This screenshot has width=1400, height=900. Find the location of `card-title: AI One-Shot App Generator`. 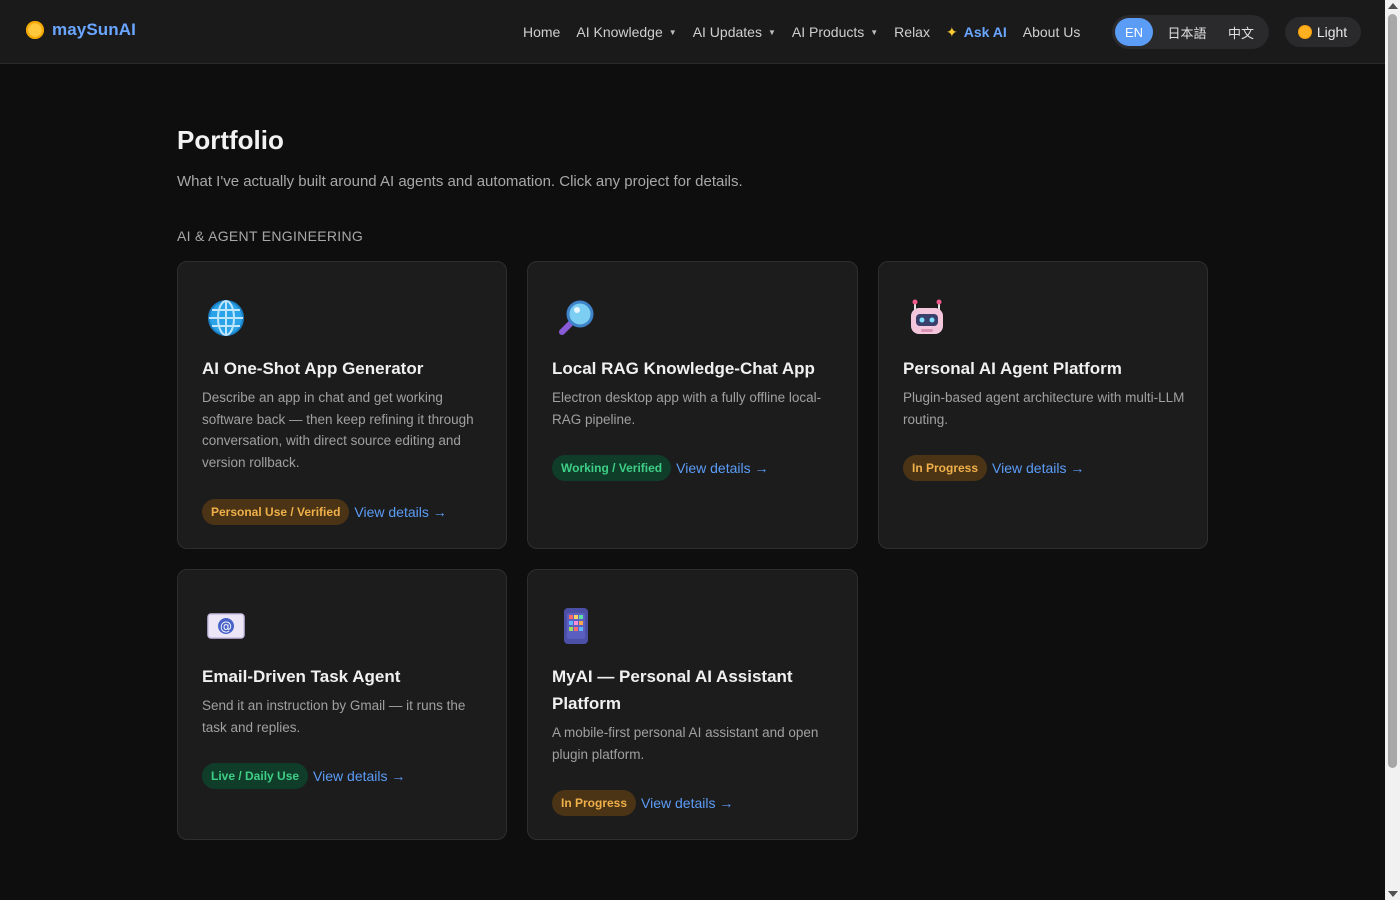

card-title: AI One-Shot App Generator is located at coordinates (313, 368).